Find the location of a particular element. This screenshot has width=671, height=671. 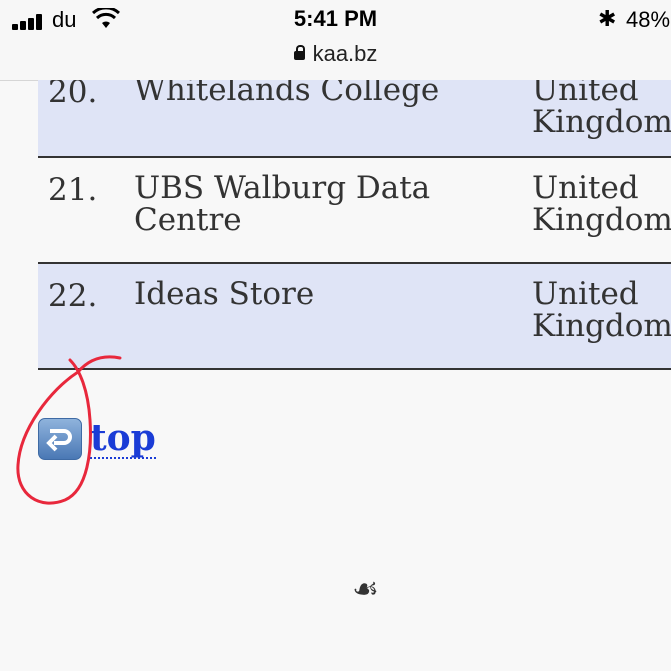

row-name: UBS Walburg Data Centre is located at coordinates (282, 204).